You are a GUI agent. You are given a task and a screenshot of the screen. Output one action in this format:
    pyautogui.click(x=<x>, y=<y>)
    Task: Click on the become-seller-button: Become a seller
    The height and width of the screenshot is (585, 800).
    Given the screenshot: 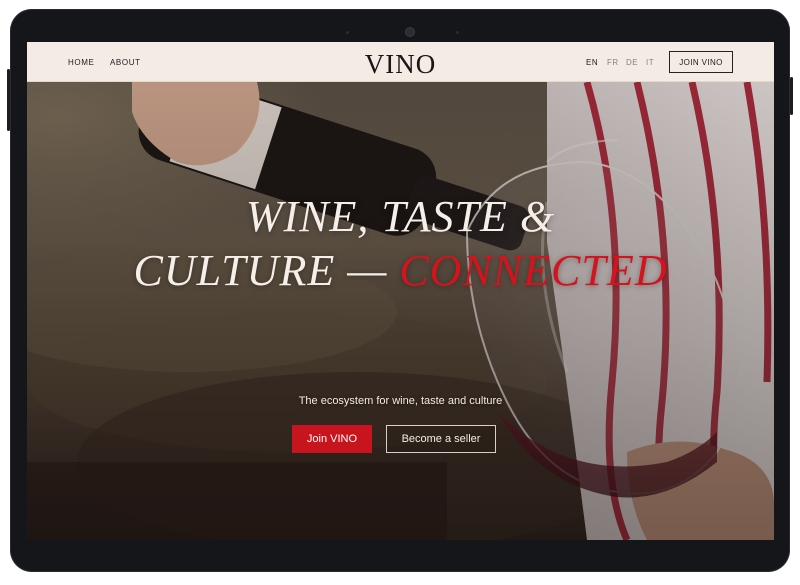 What is the action you would take?
    pyautogui.click(x=441, y=439)
    